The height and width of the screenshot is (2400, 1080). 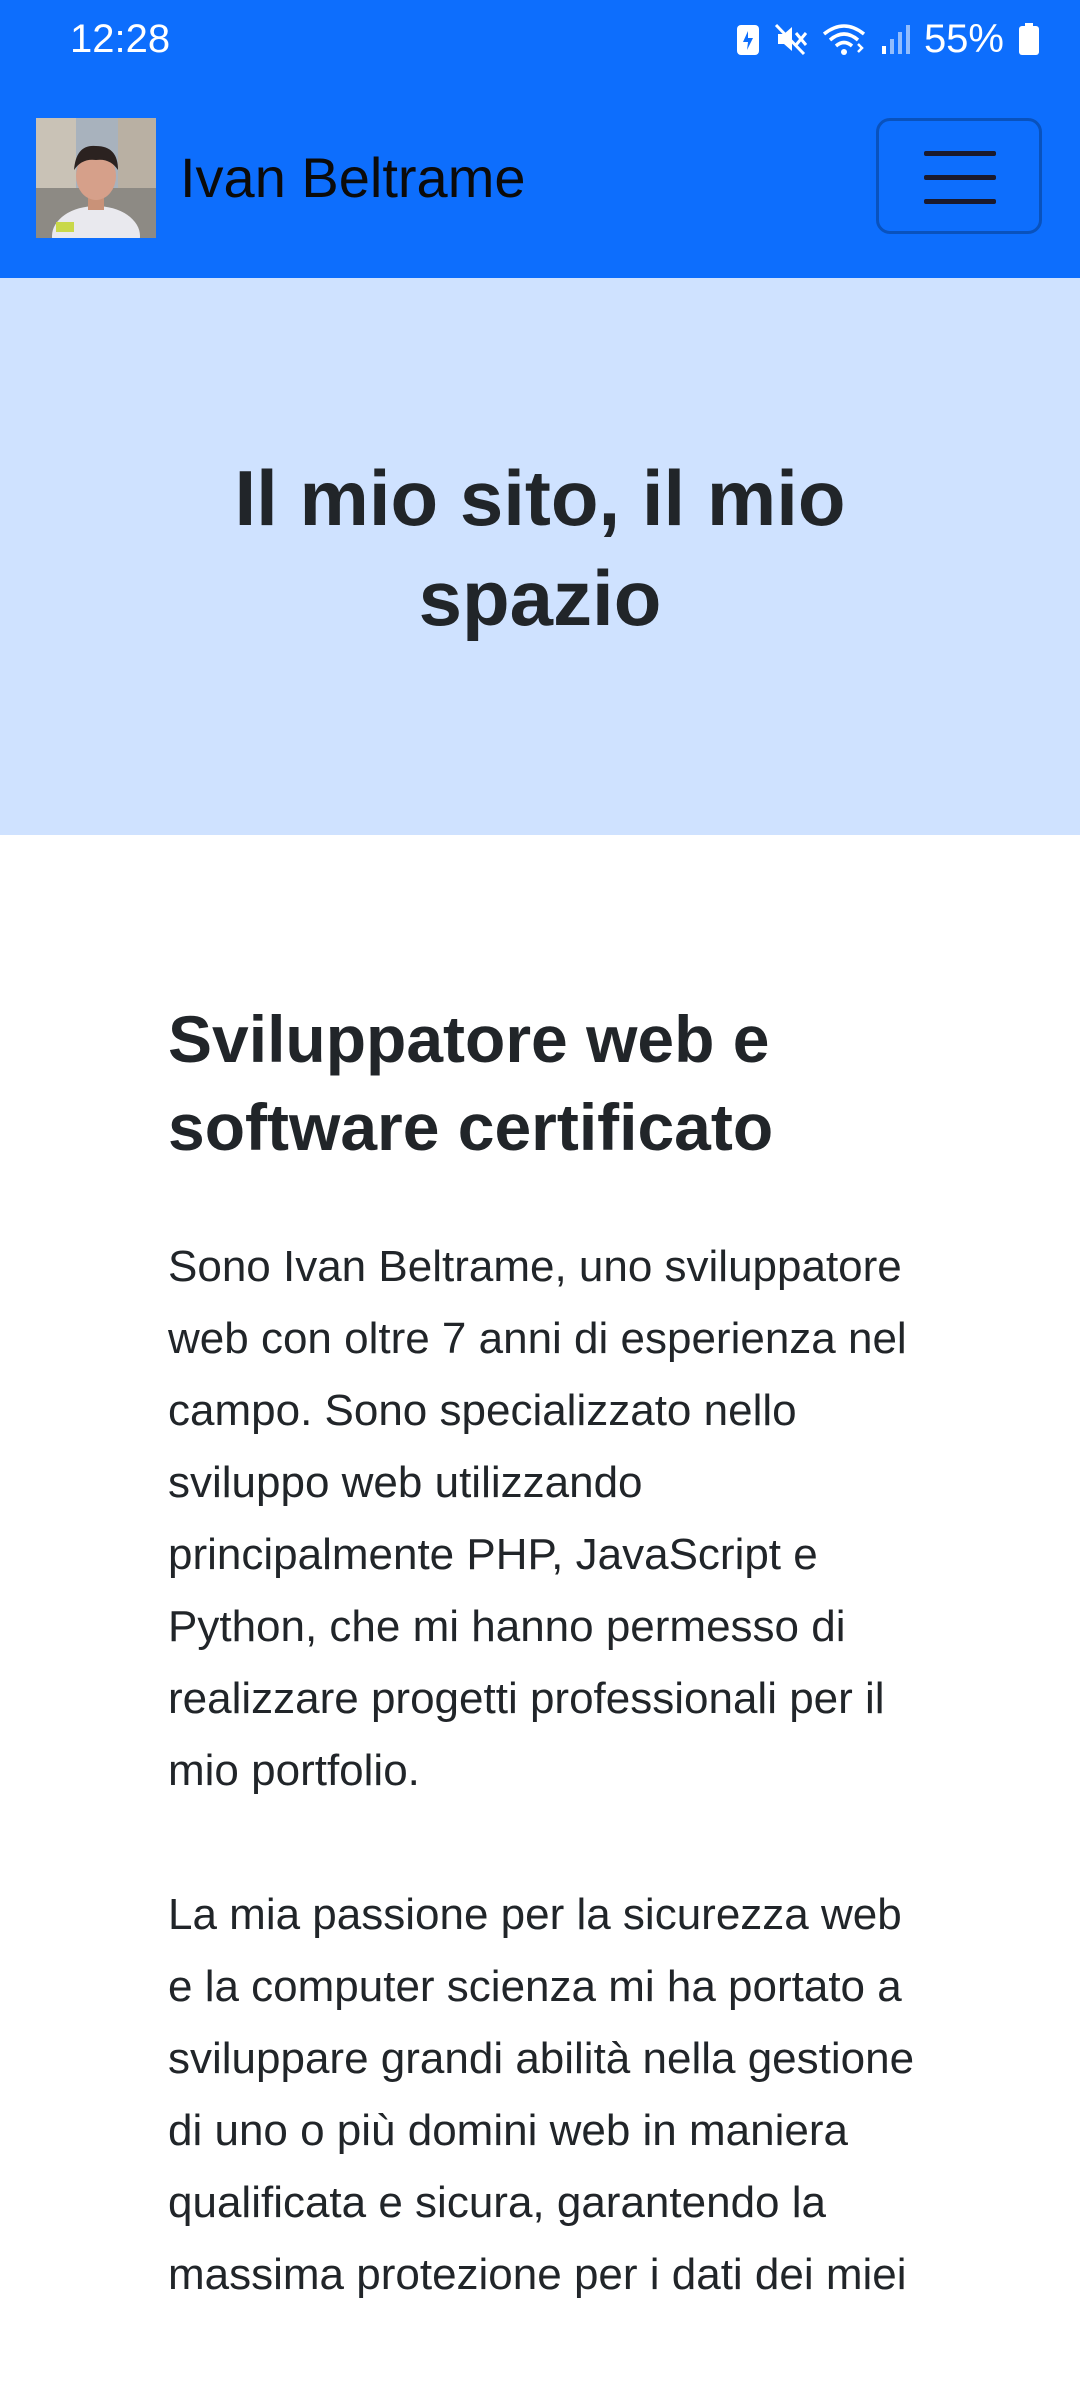 What do you see at coordinates (959, 176) in the screenshot?
I see `menu-toggle-button` at bounding box center [959, 176].